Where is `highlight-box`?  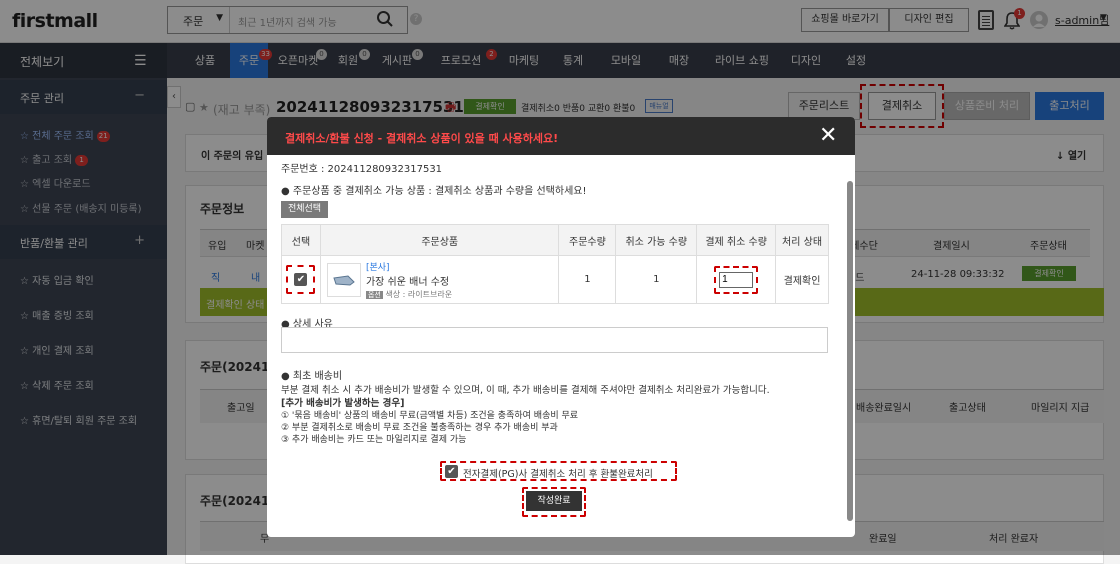
highlight-box is located at coordinates (736, 279).